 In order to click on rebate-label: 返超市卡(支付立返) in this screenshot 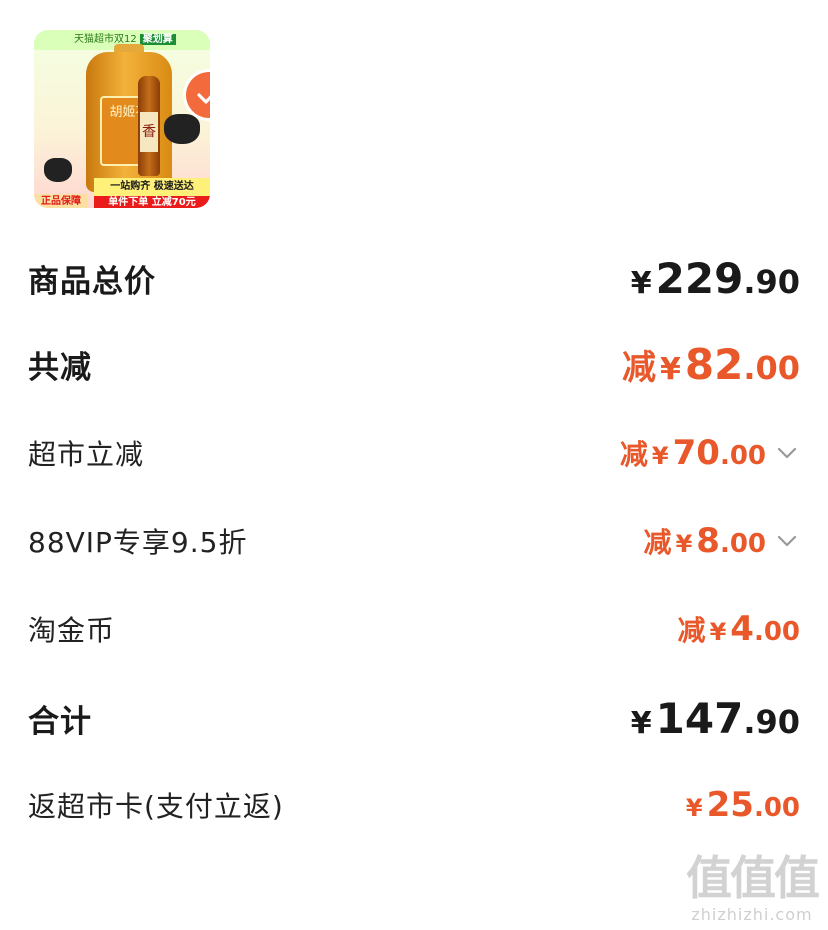, I will do `click(156, 806)`.